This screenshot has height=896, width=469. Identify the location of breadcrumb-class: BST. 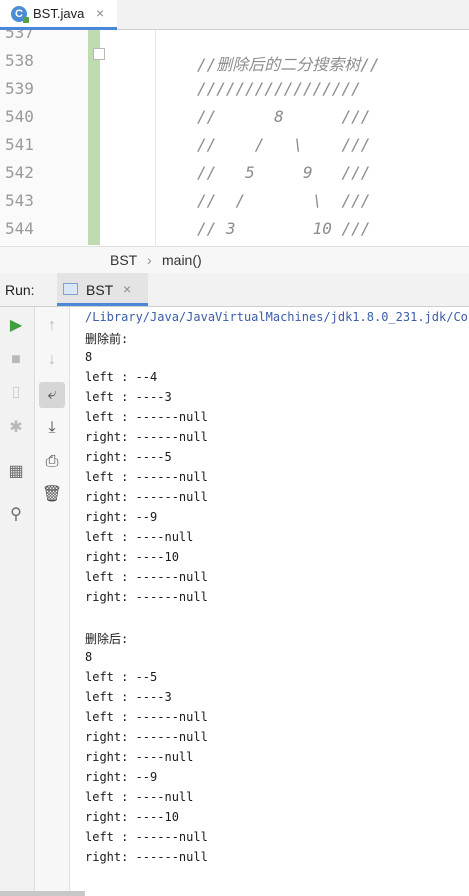
(123, 260).